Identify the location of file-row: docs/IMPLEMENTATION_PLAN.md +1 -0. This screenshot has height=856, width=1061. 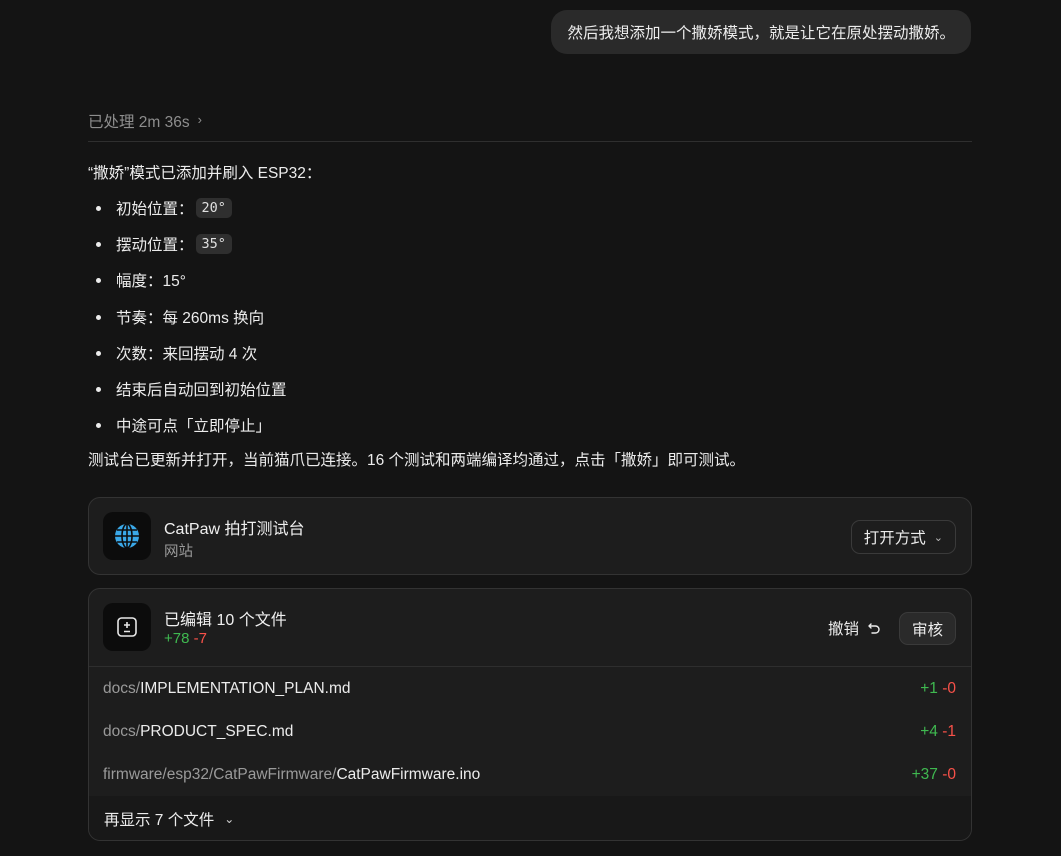
(530, 688).